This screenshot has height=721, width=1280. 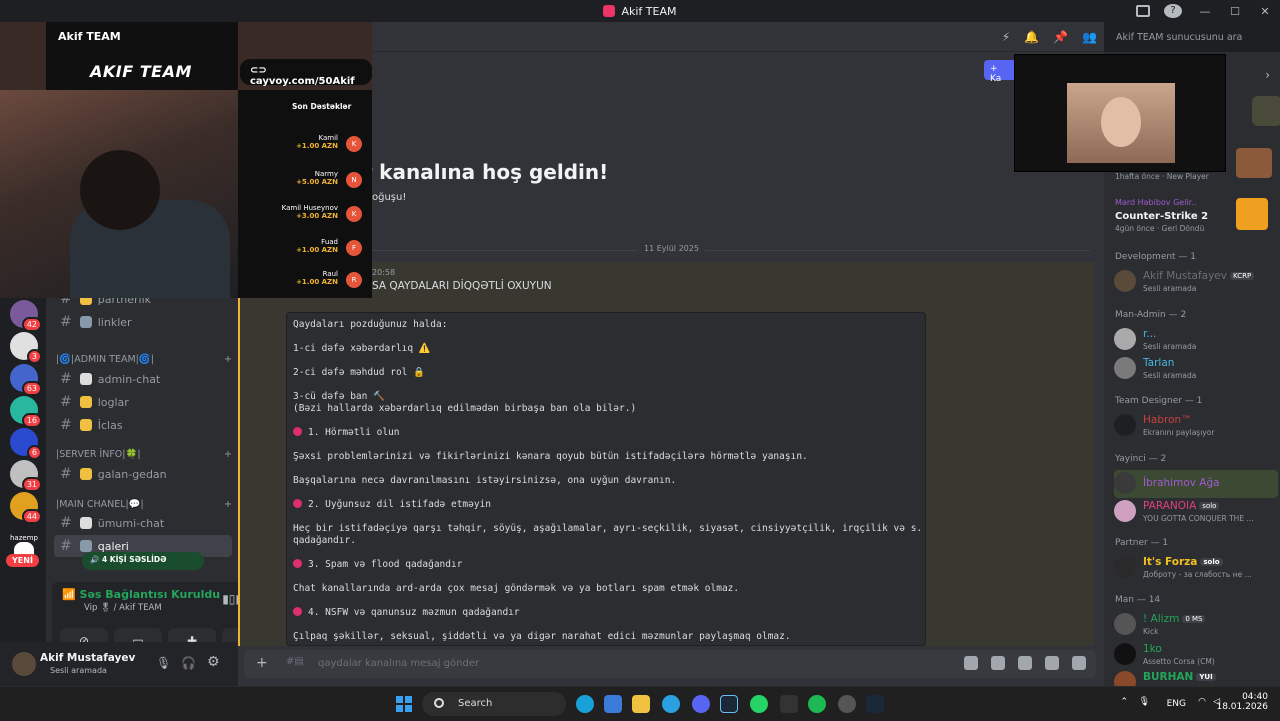 What do you see at coordinates (494, 704) in the screenshot?
I see `taskbar-search: Search` at bounding box center [494, 704].